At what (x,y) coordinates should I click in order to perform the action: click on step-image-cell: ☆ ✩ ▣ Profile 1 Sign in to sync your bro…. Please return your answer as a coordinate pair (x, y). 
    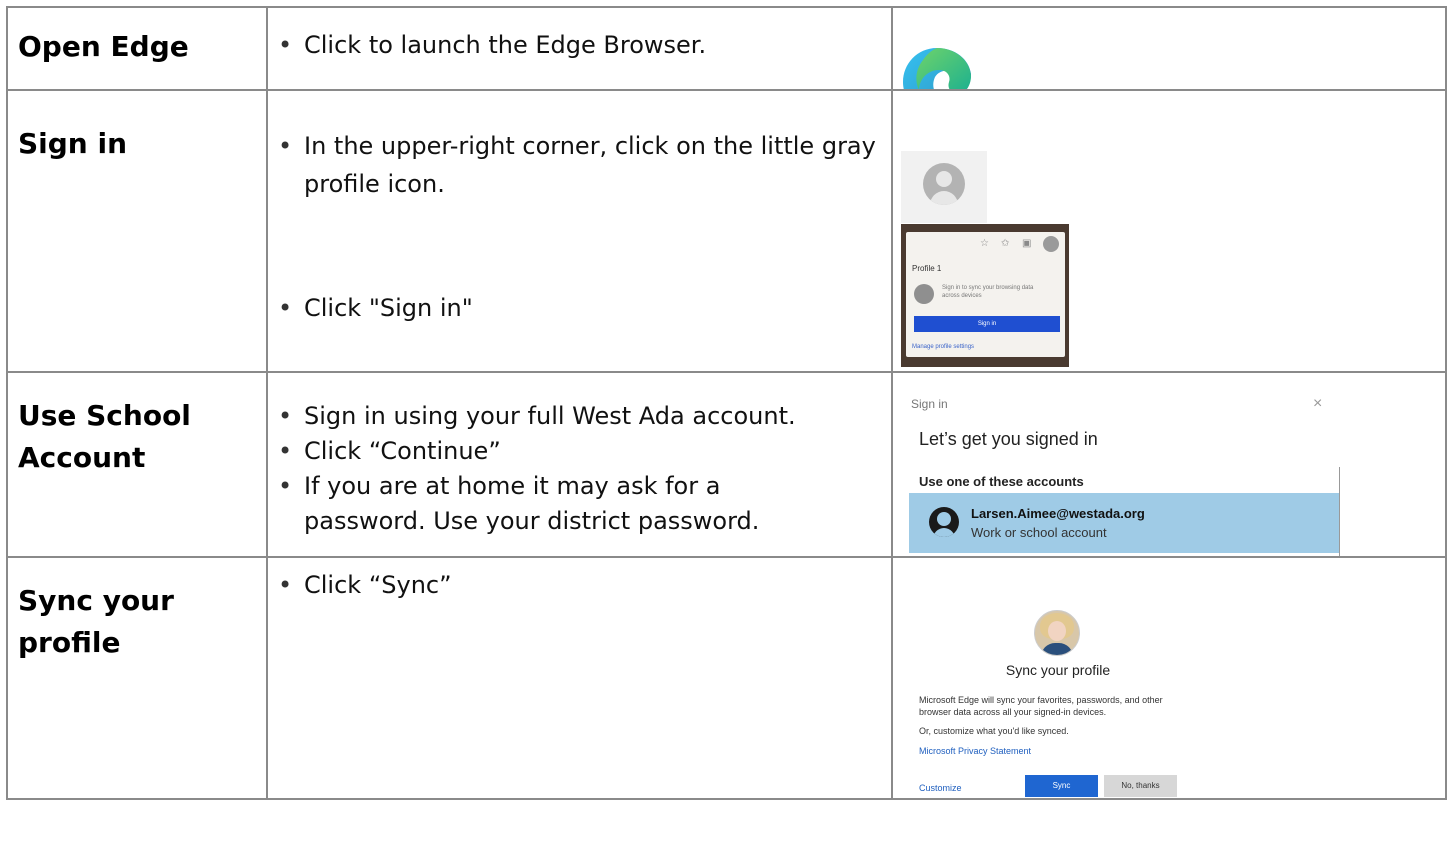
    Looking at the image, I should click on (1169, 231).